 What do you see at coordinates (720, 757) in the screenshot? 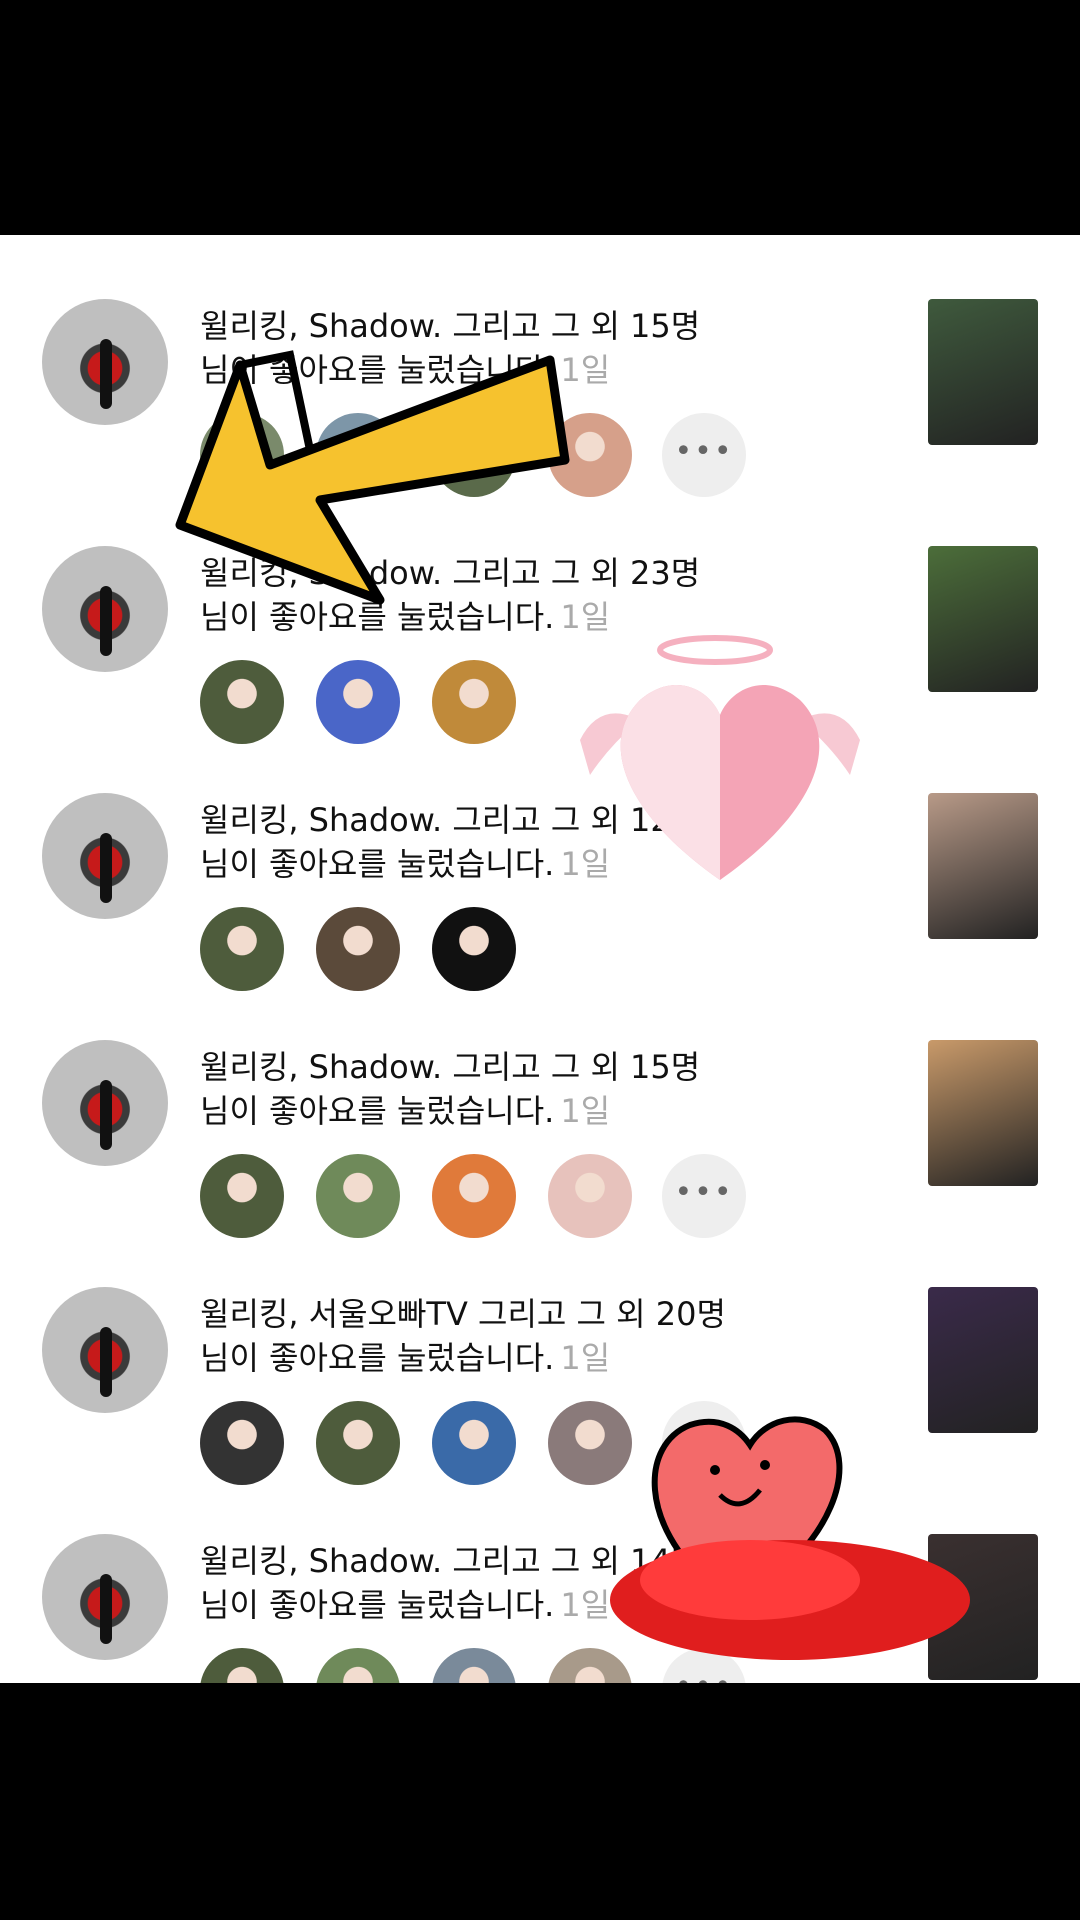
I see `angel-heart-sticker` at bounding box center [720, 757].